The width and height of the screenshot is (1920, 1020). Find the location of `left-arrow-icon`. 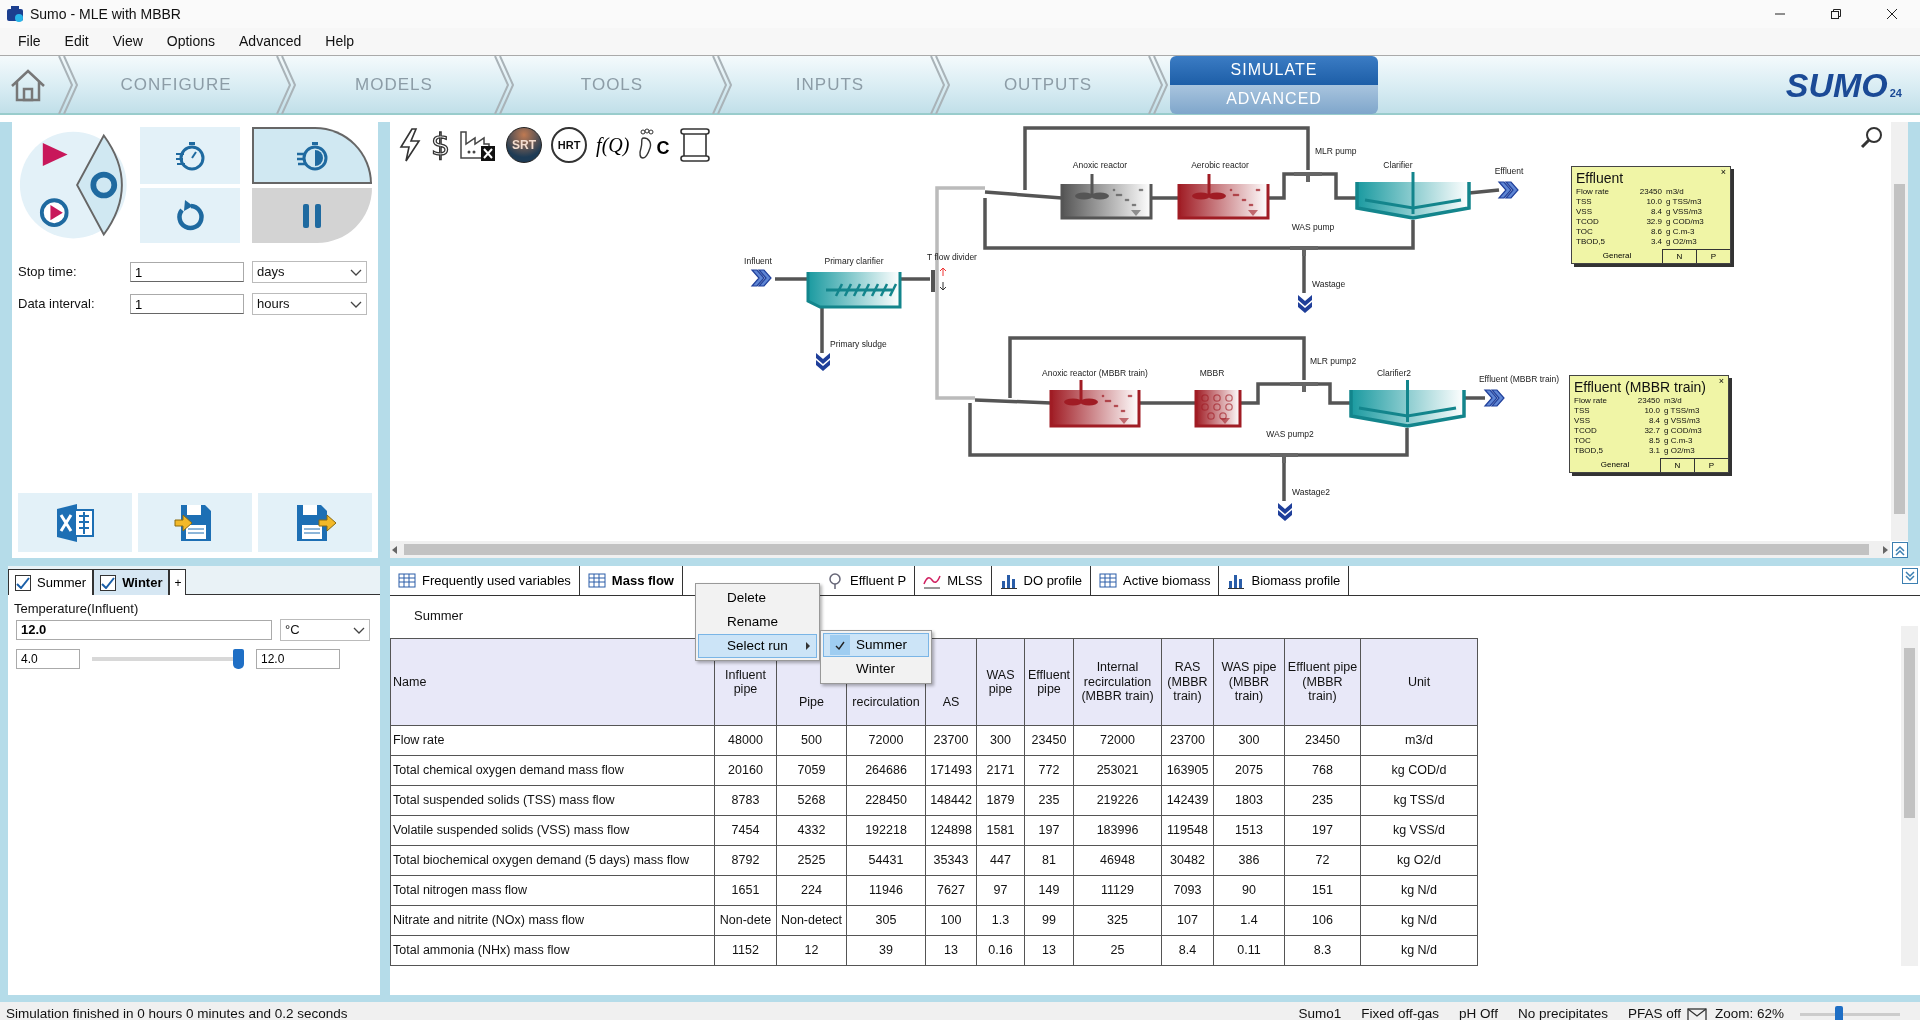

left-arrow-icon is located at coordinates (395, 549).